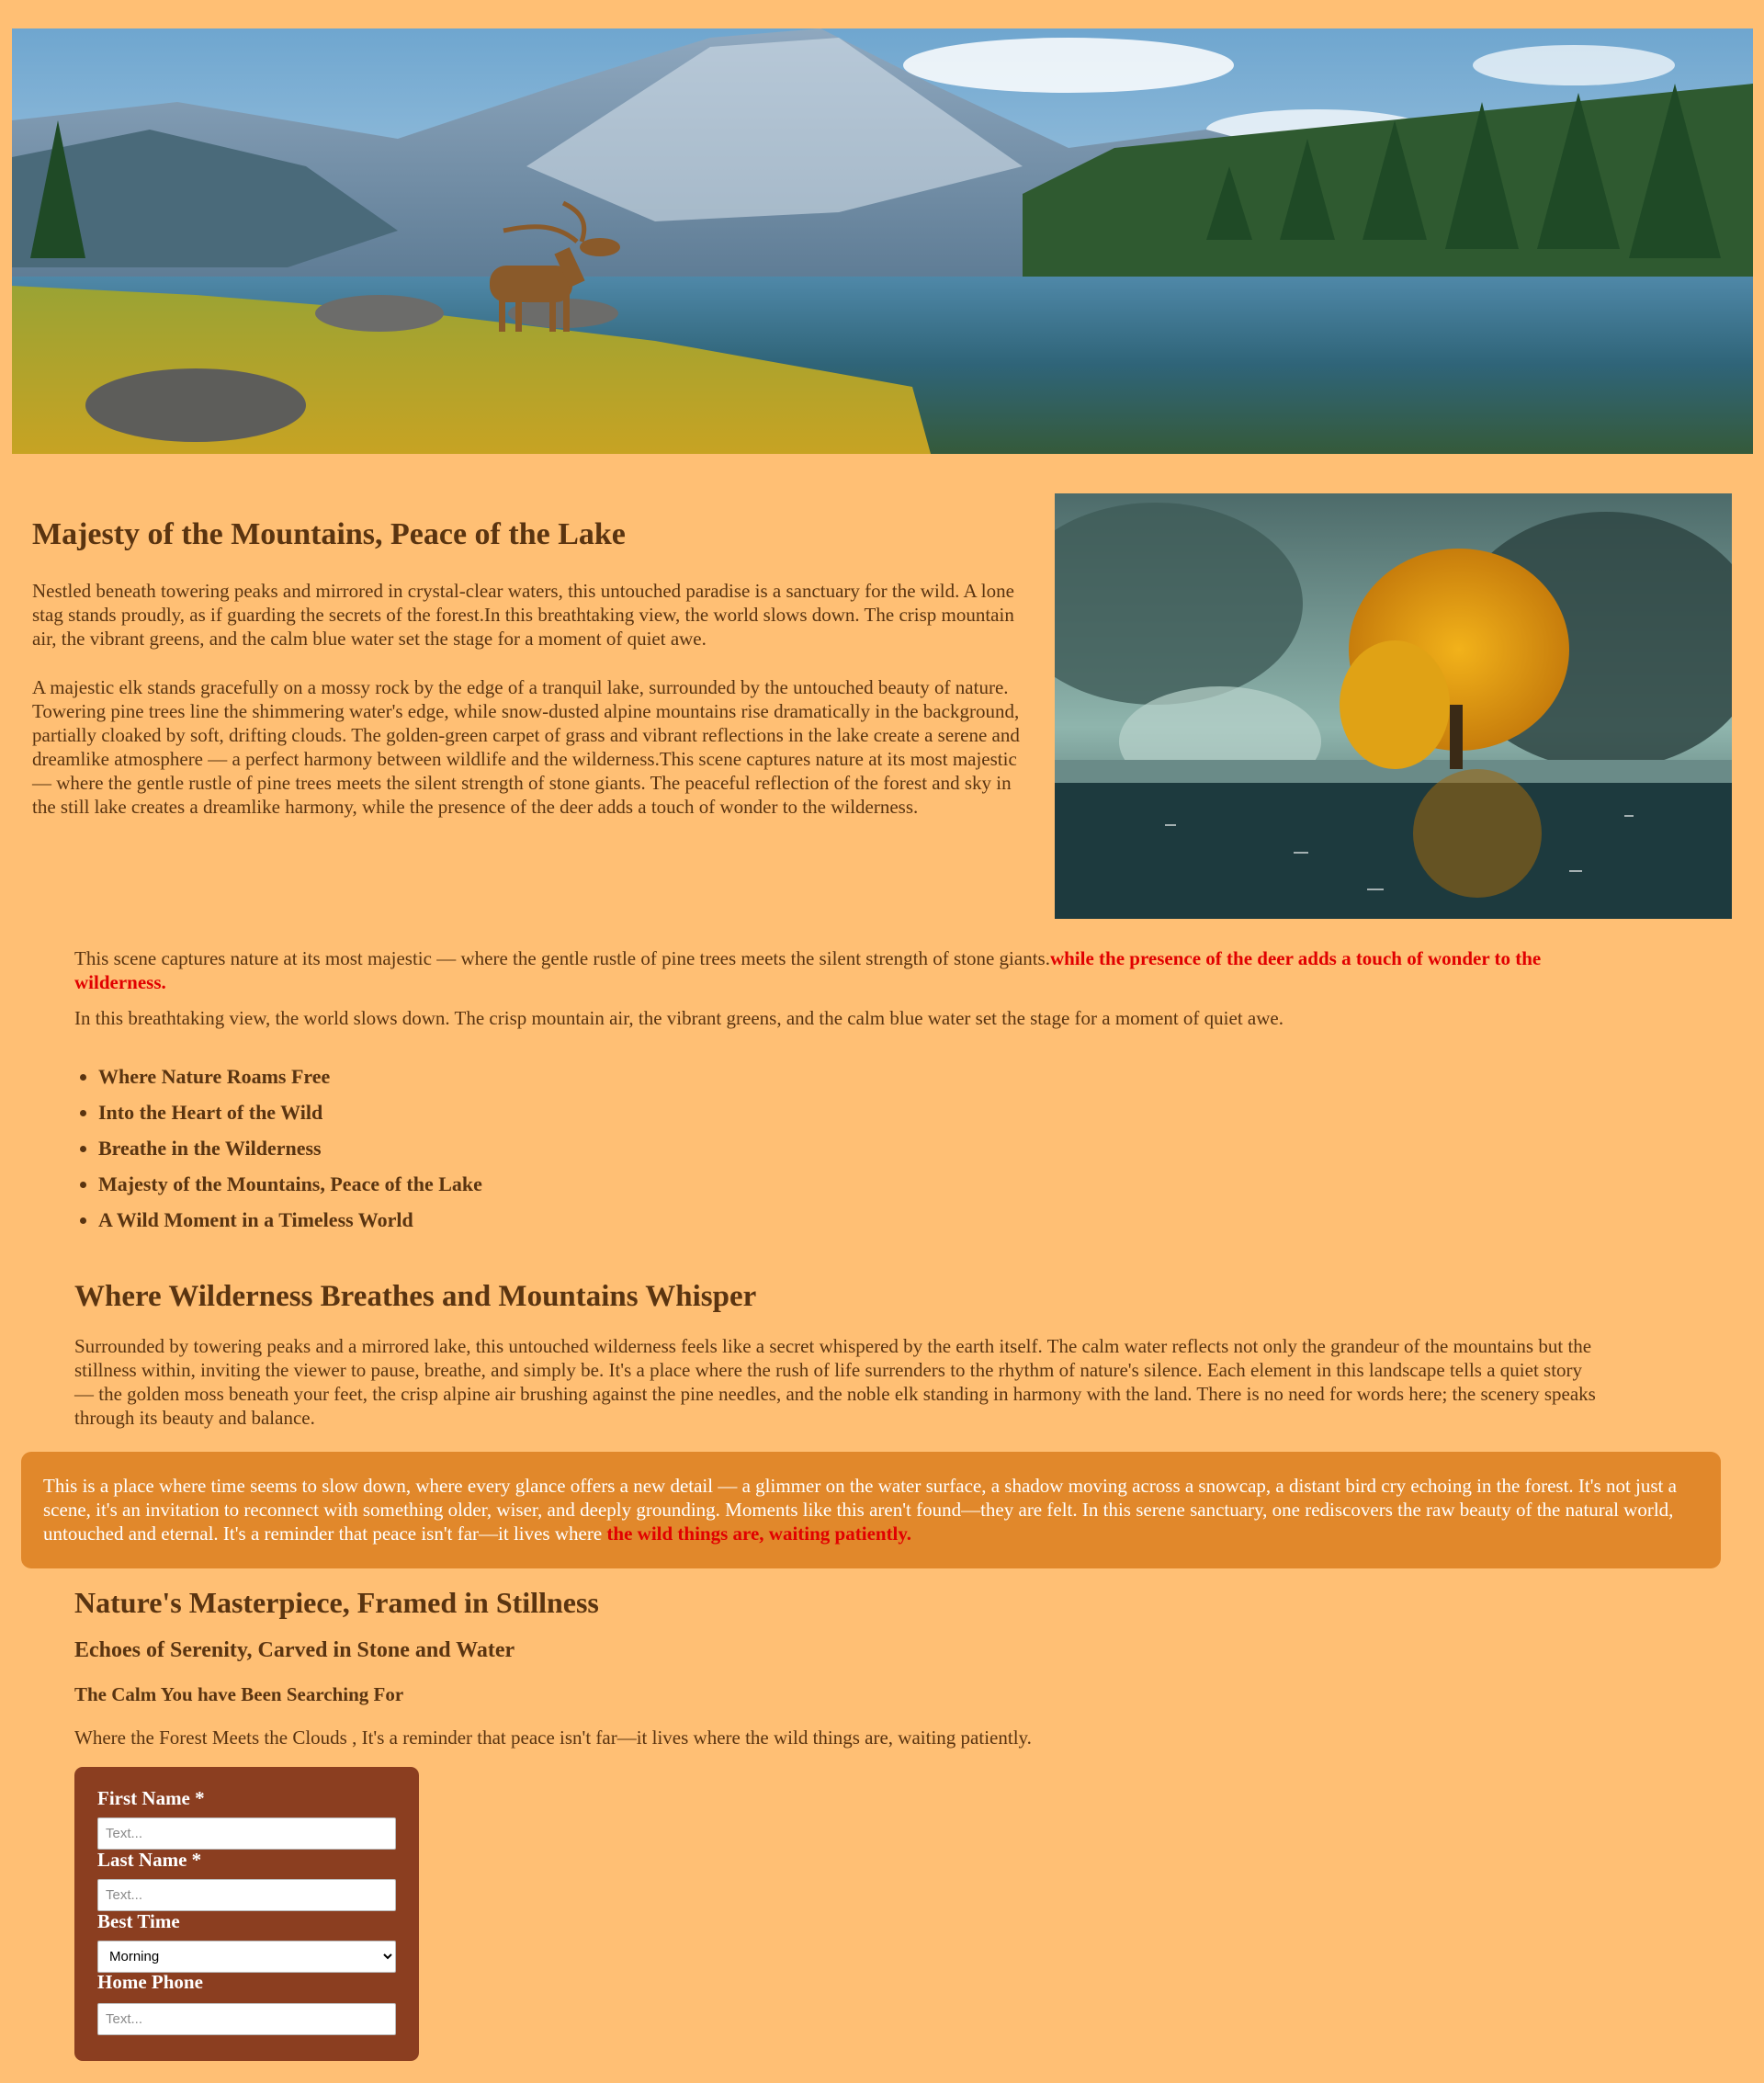 The width and height of the screenshot is (1764, 2083). I want to click on first-name-label: First Name *, so click(151, 1798).